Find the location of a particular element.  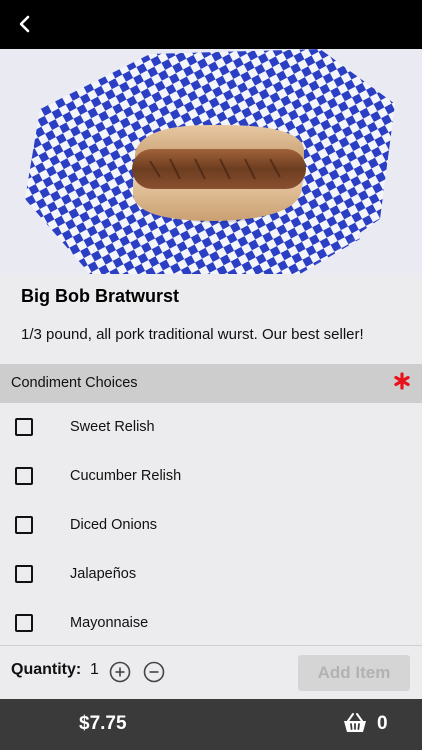

option-jalapenos: Jalapeños is located at coordinates (211, 574).